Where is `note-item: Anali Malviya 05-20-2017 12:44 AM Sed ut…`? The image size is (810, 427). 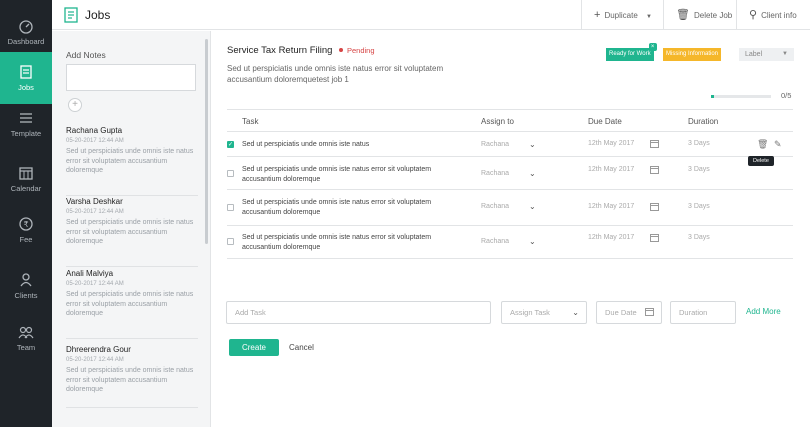
note-item: Anali Malviya 05-20-2017 12:44 AM Sed ut… is located at coordinates (132, 304).